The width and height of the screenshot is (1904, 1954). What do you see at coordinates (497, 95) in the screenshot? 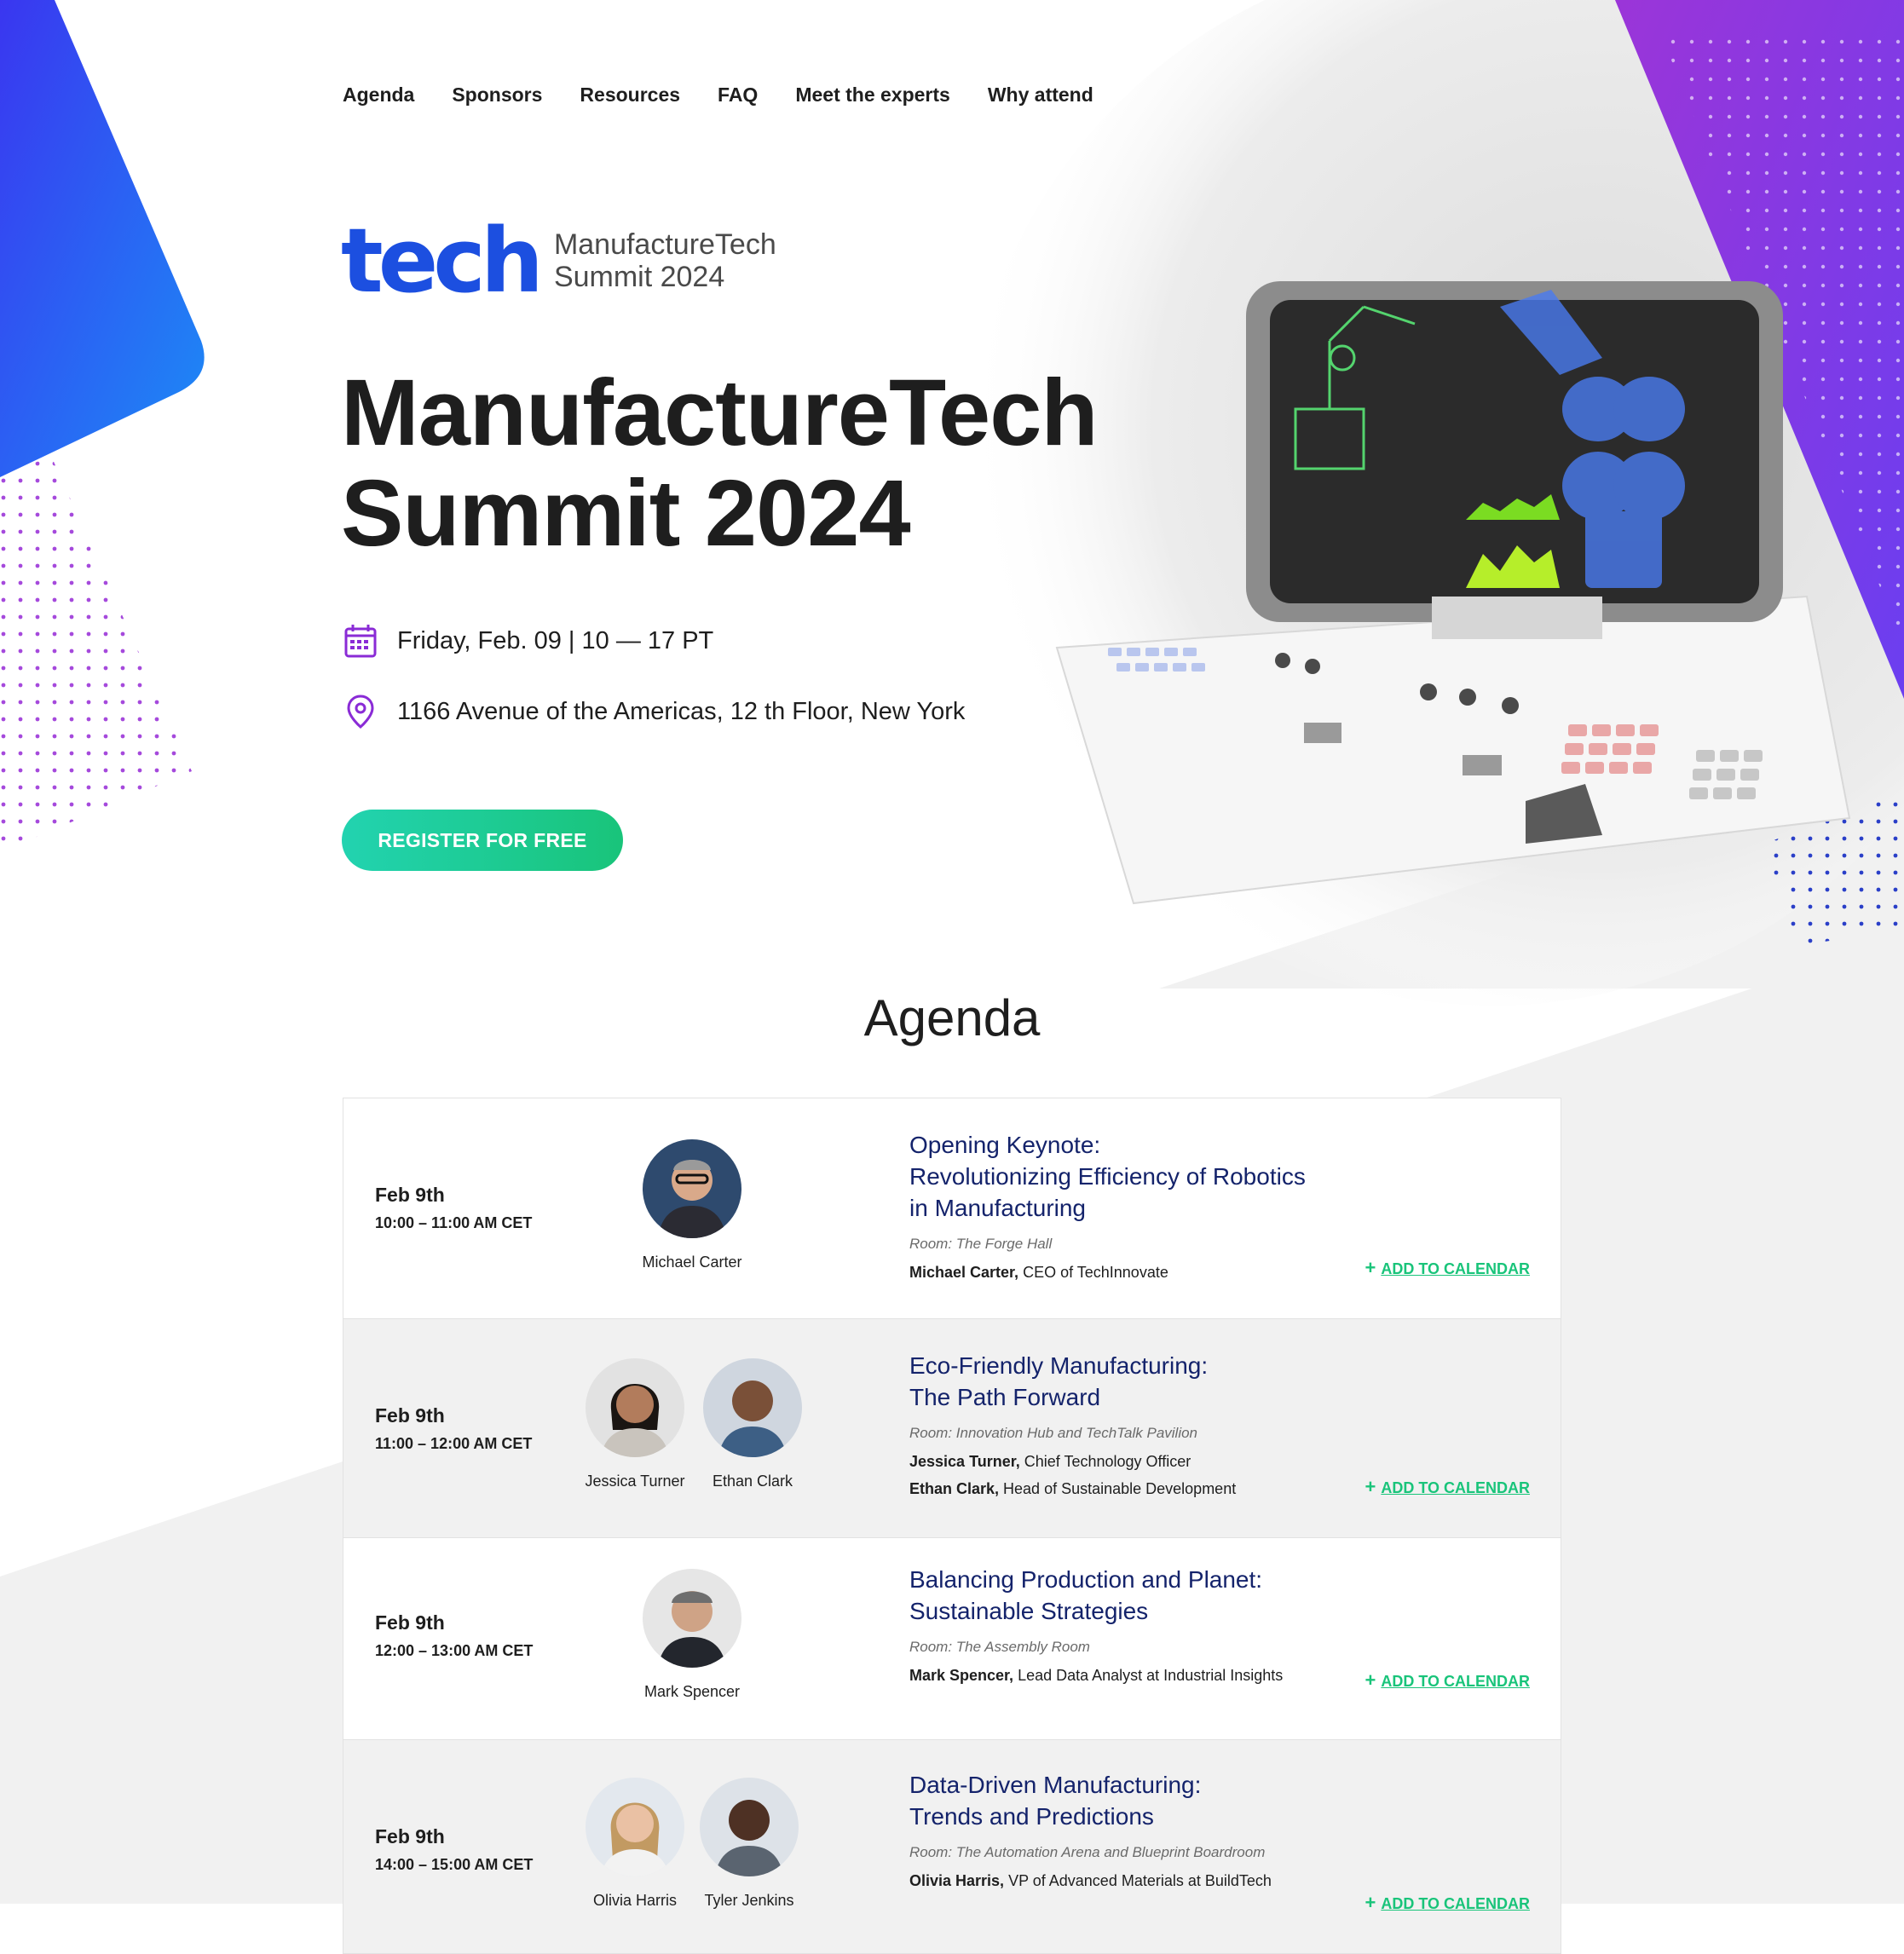
I see `nav-sponsors: Sponsors` at bounding box center [497, 95].